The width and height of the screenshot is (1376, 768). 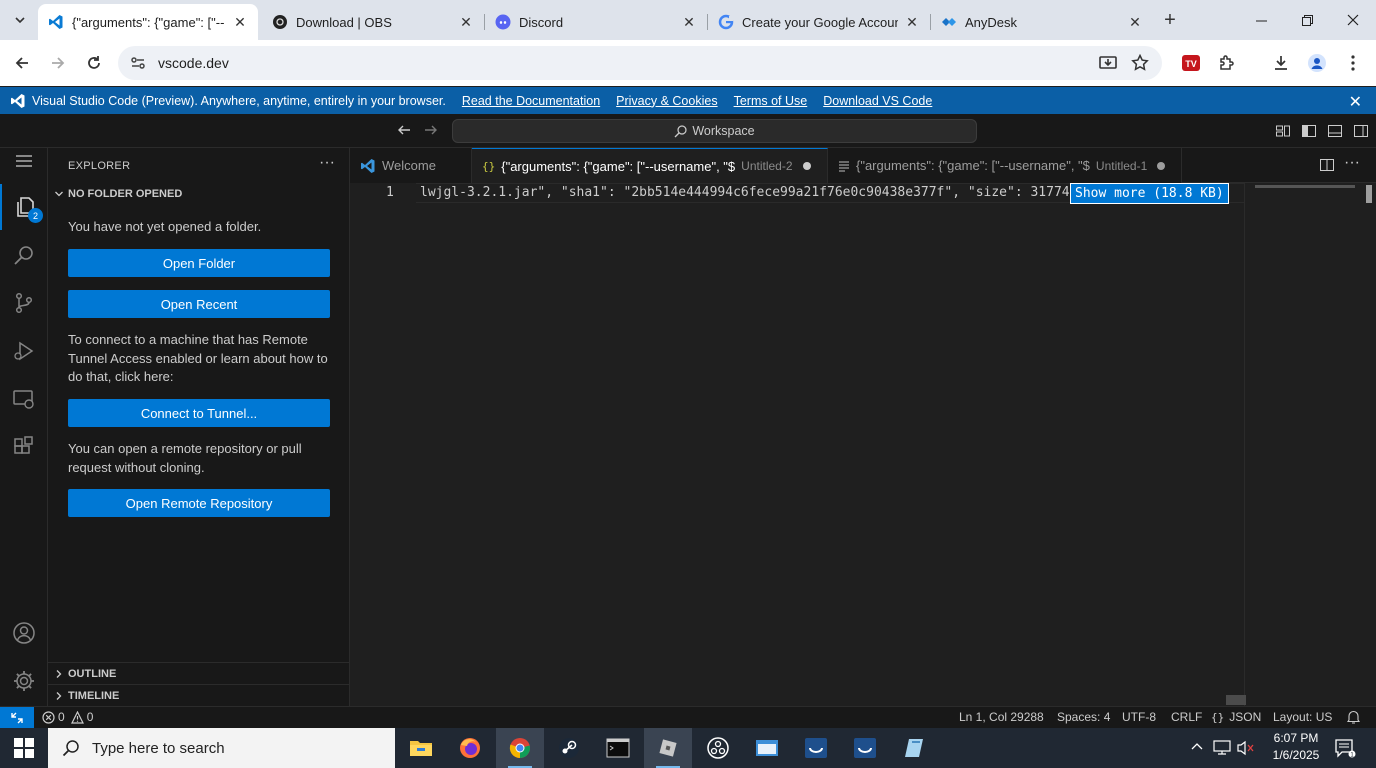 What do you see at coordinates (1353, 717) in the screenshot?
I see `notifications-bell-icon` at bounding box center [1353, 717].